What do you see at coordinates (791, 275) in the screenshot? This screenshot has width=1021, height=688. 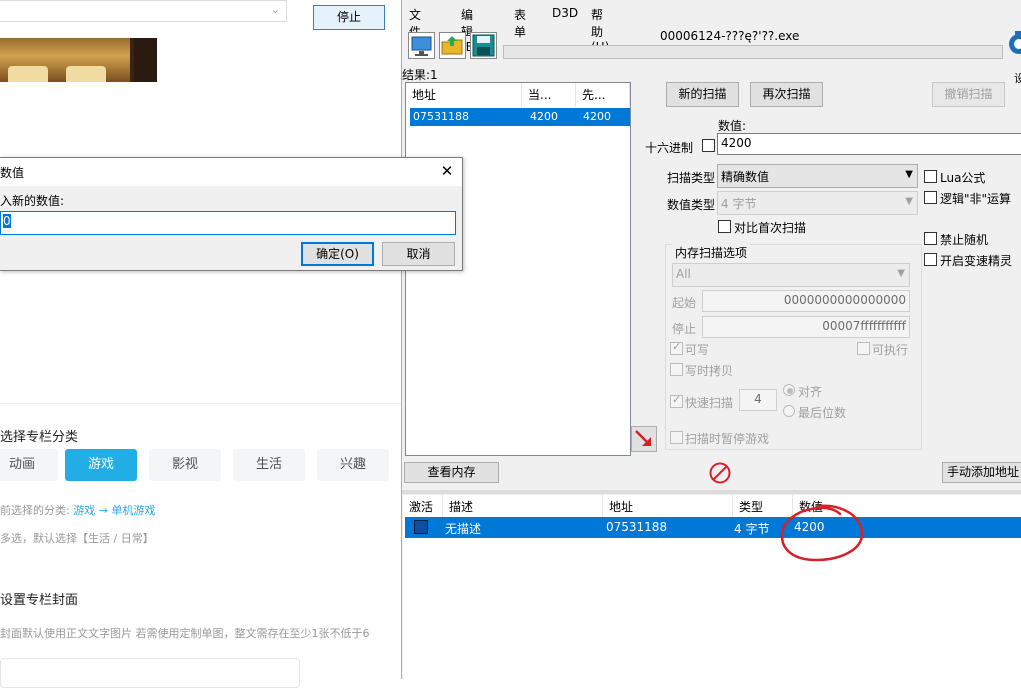 I see `memory-region-select: All ▼` at bounding box center [791, 275].